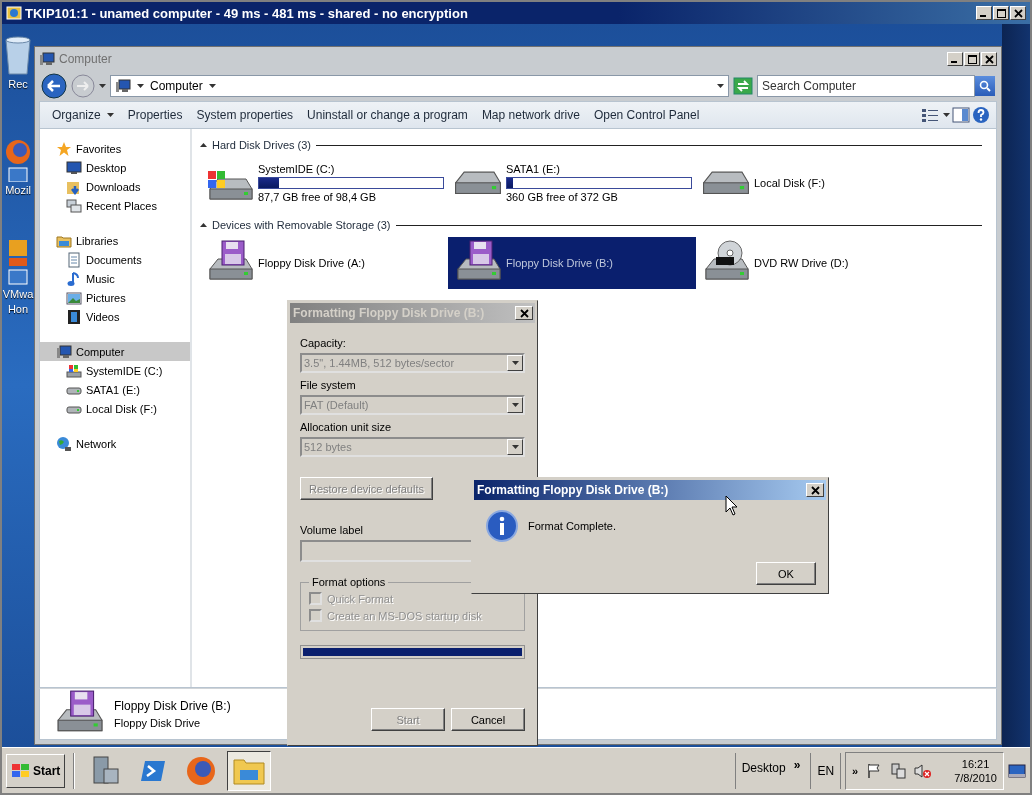 The image size is (1032, 795). I want to click on drive-tile: Floppy Disk Drive (A:), so click(324, 263).